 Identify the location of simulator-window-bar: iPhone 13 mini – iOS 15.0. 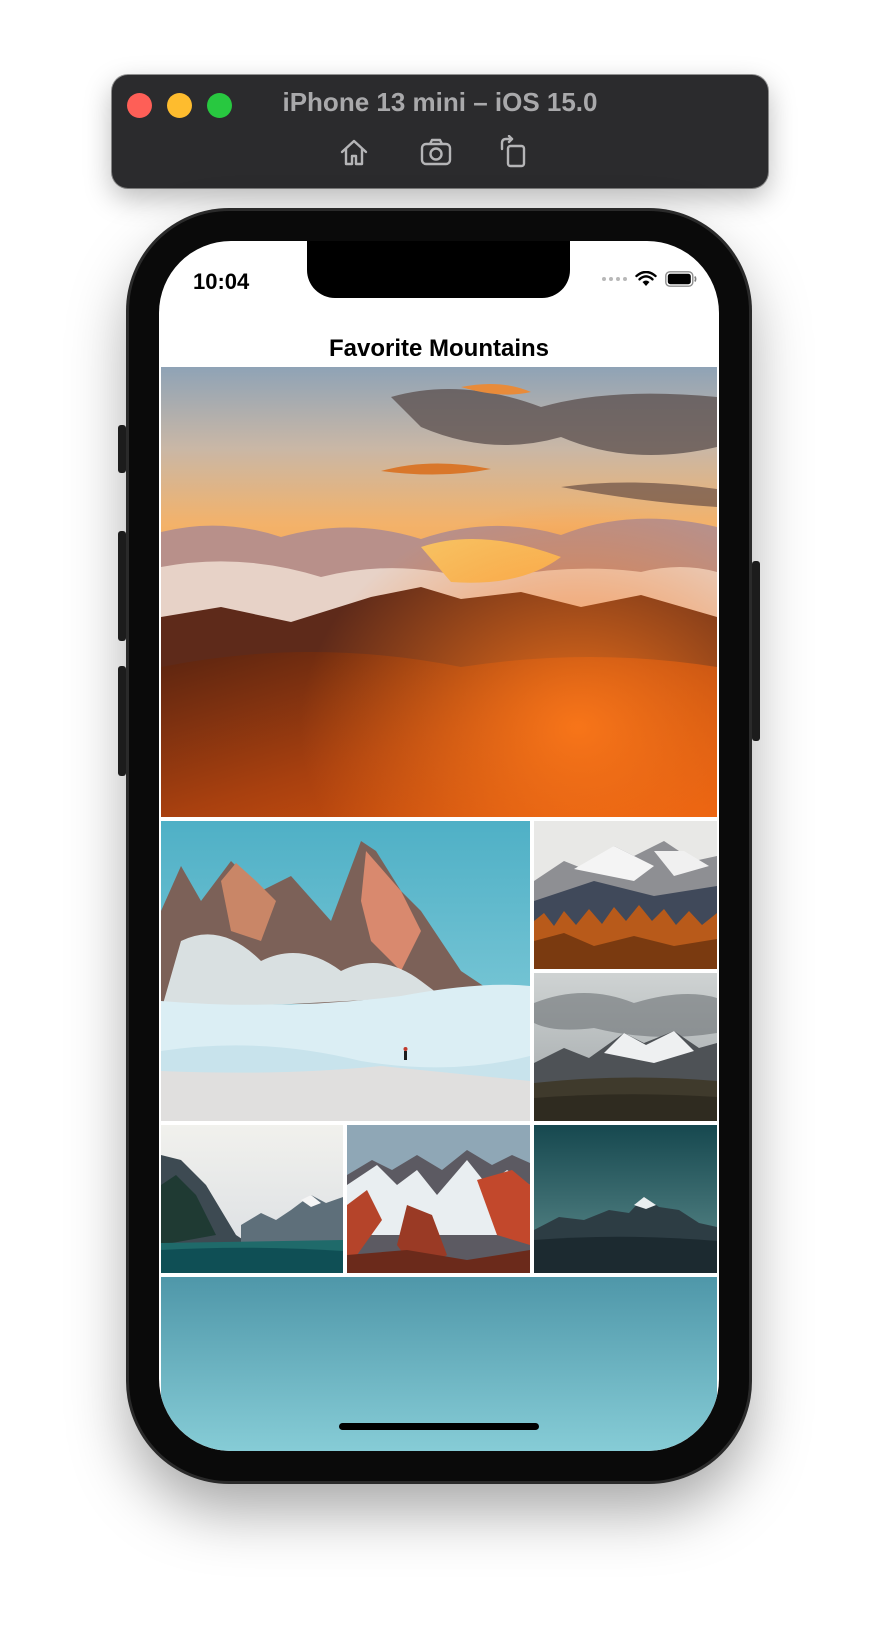
(440, 131).